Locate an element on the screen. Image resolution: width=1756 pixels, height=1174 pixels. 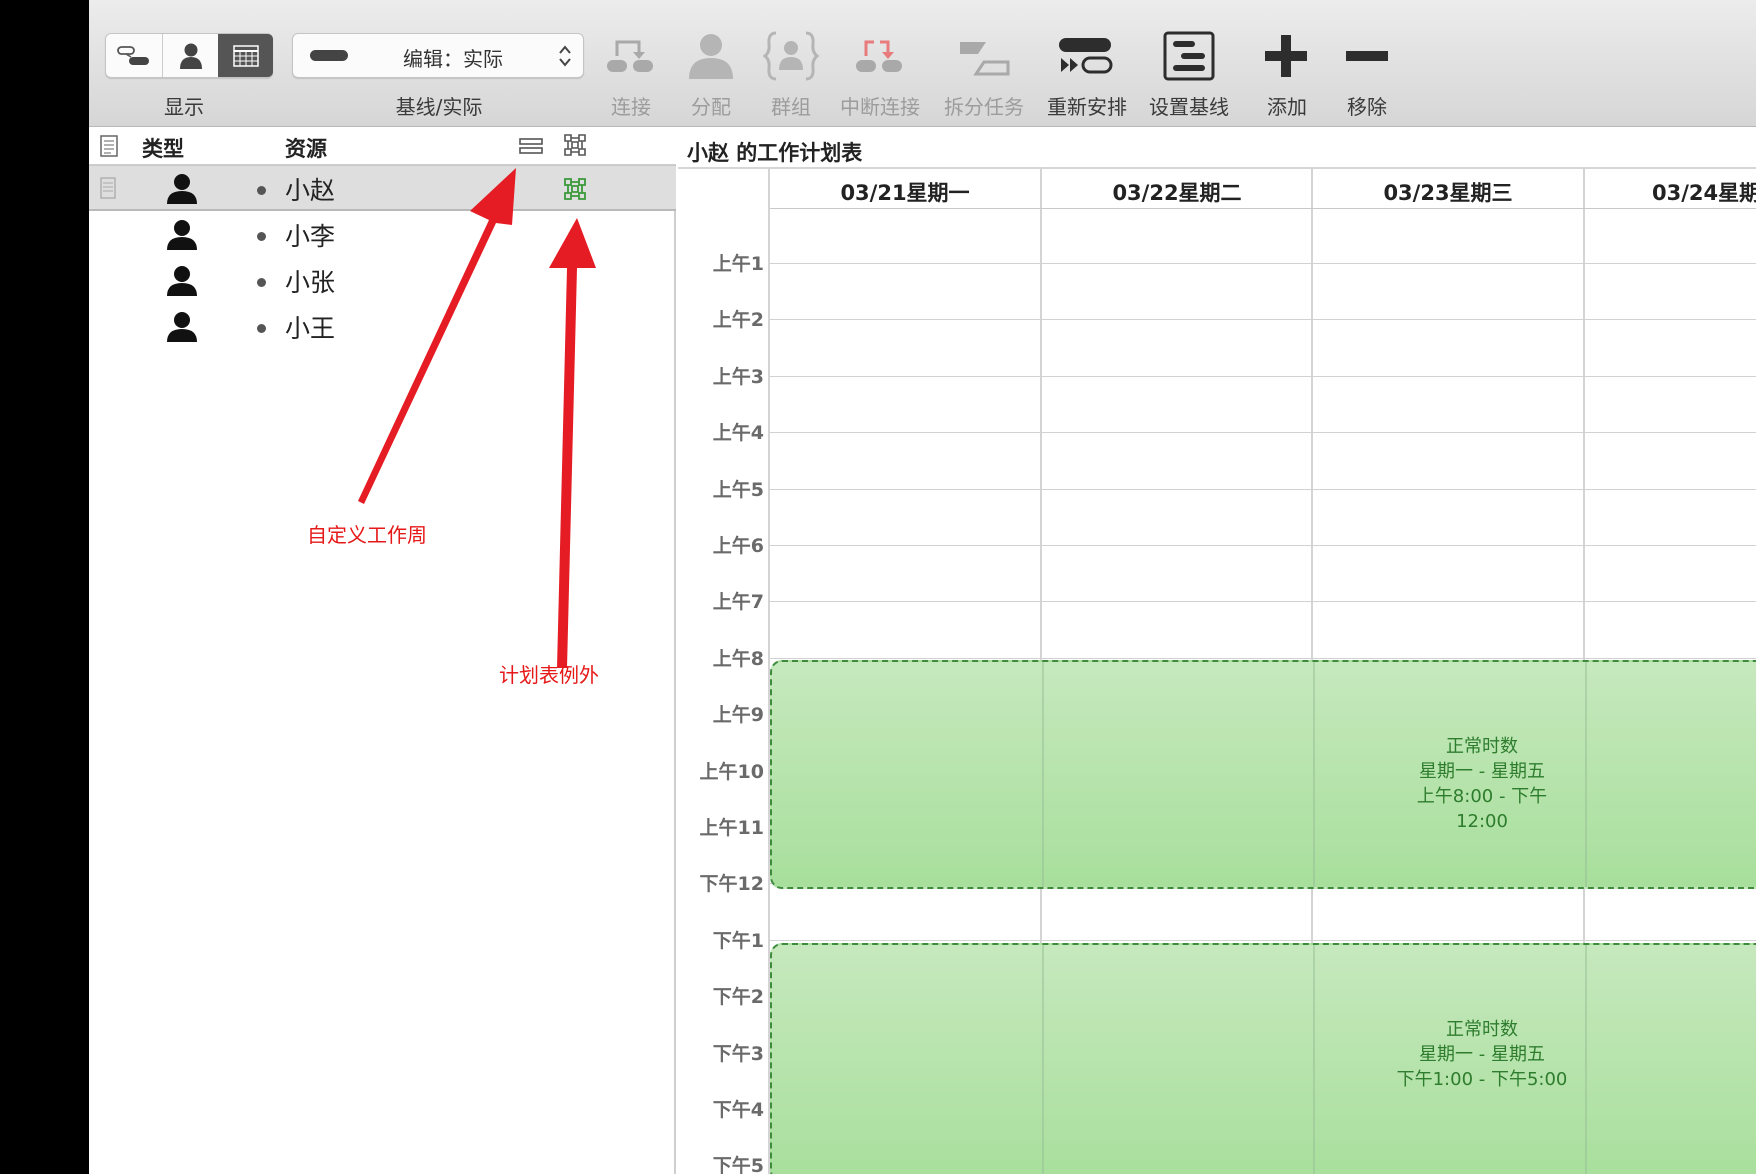
day-header: 03/24星期 is located at coordinates (1704, 193).